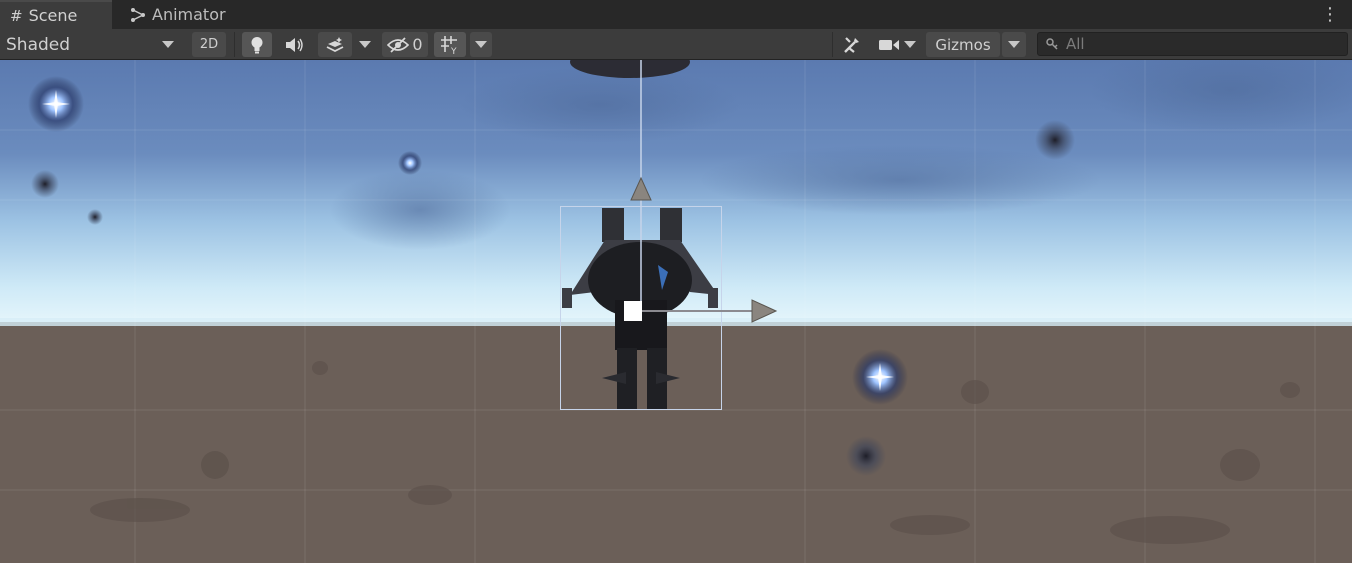 Image resolution: width=1352 pixels, height=563 pixels. I want to click on draw-mode-value: Shaded, so click(38, 44).